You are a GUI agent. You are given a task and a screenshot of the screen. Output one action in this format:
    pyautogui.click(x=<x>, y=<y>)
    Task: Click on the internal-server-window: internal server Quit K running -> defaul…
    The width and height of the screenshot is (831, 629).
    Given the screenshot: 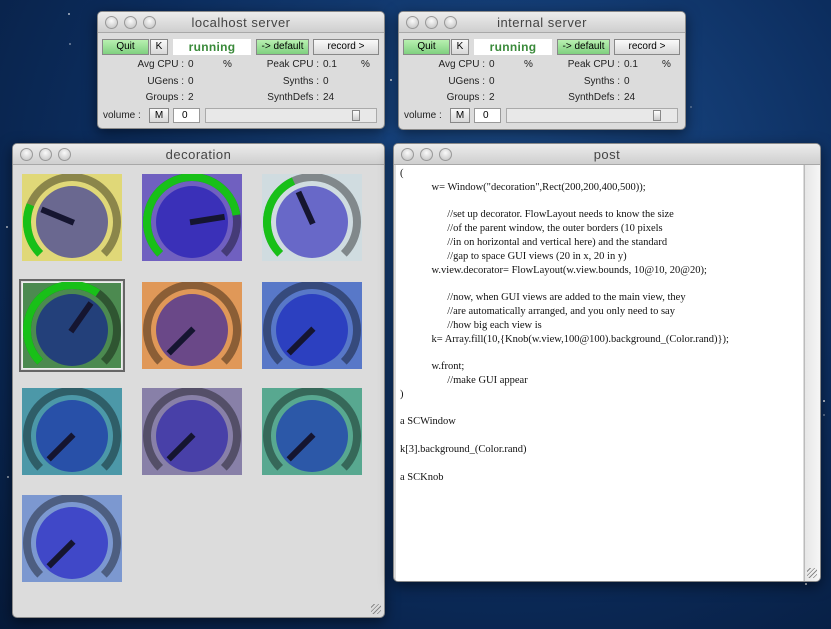 What is the action you would take?
    pyautogui.click(x=542, y=70)
    